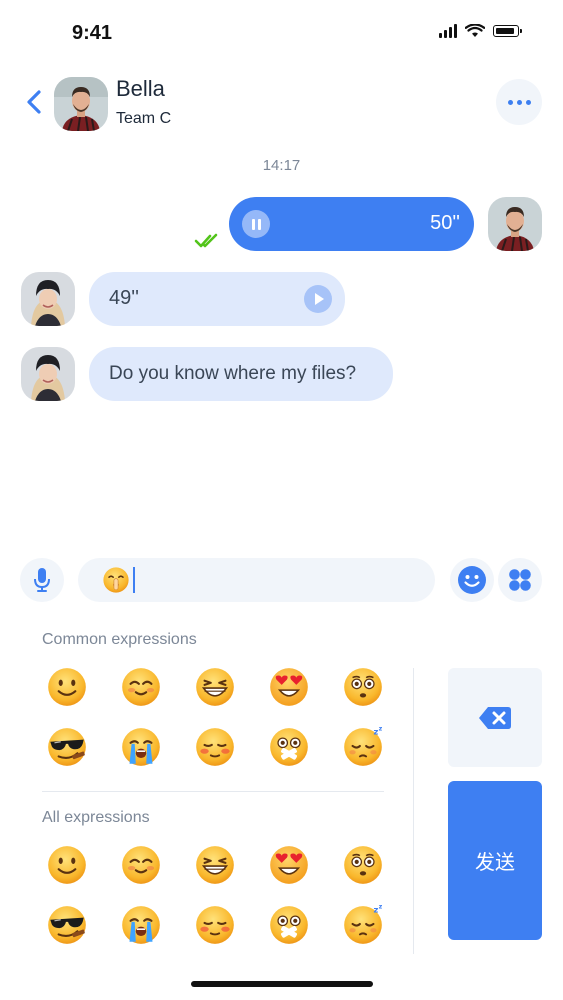 This screenshot has height=1000, width=563. I want to click on contact-name: Bella, so click(140, 88).